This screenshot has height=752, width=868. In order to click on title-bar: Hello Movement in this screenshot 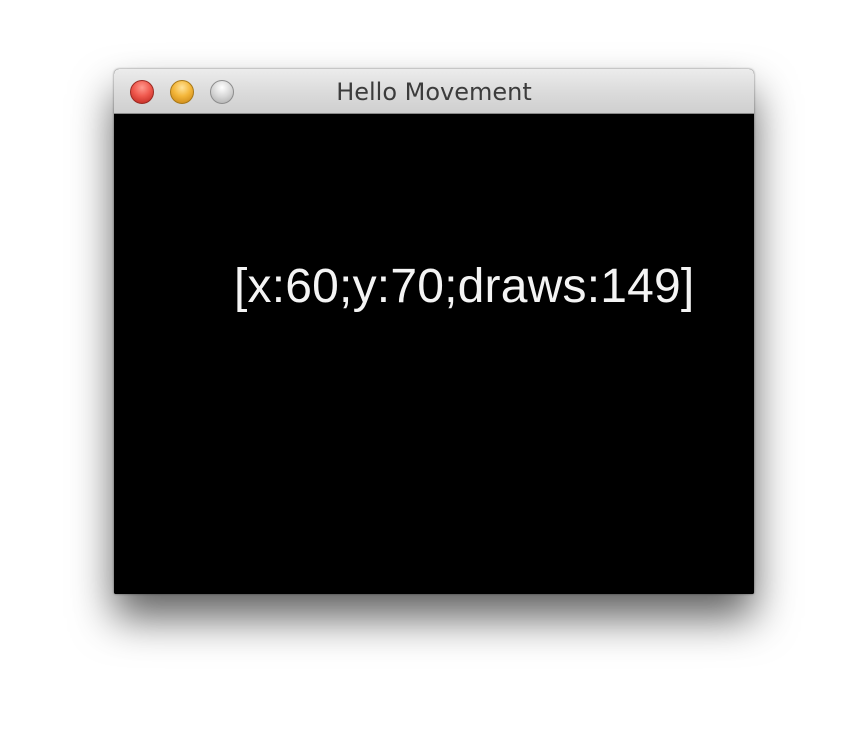, I will do `click(434, 91)`.